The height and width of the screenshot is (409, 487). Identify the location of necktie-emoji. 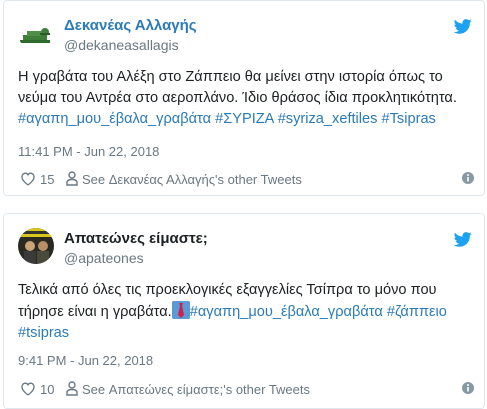
(180, 310).